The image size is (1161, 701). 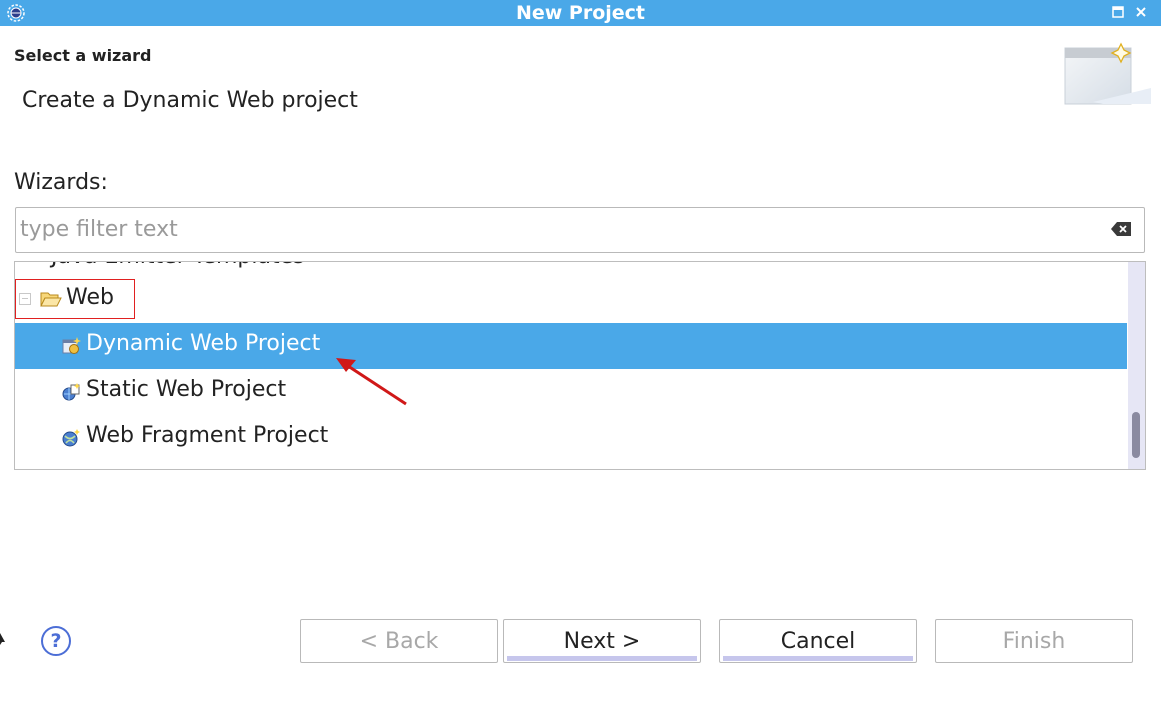 I want to click on next-button: Next >, so click(x=602, y=641).